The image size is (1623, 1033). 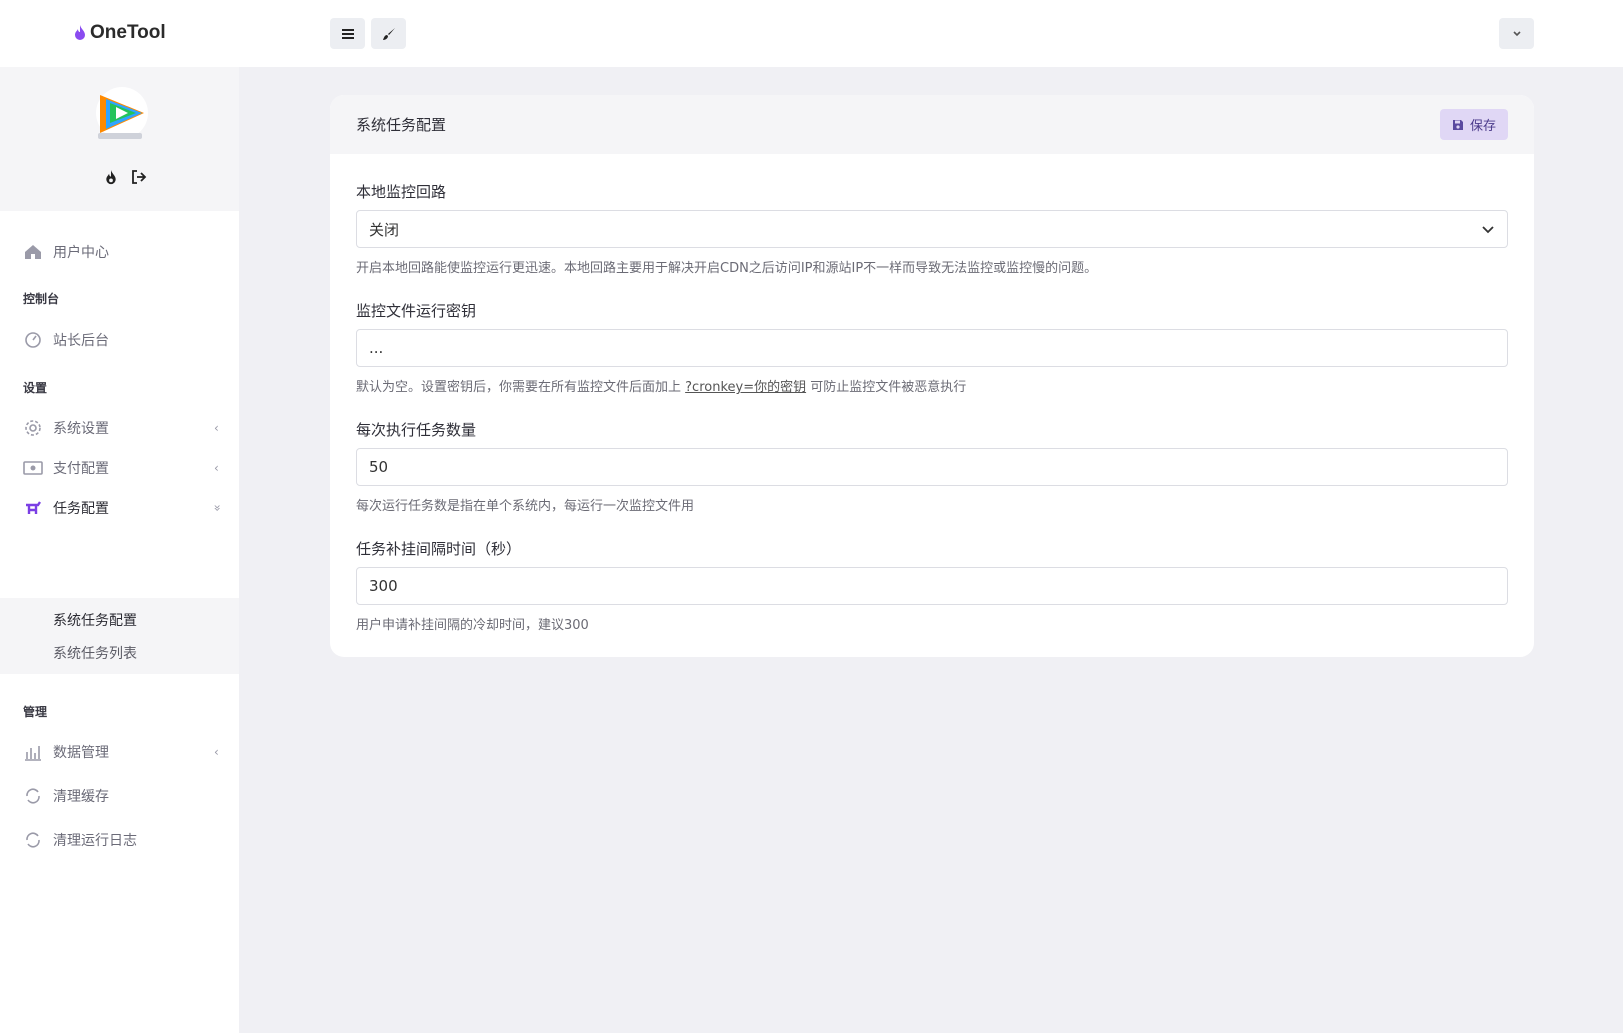 I want to click on sidebar-header, so click(x=119, y=139).